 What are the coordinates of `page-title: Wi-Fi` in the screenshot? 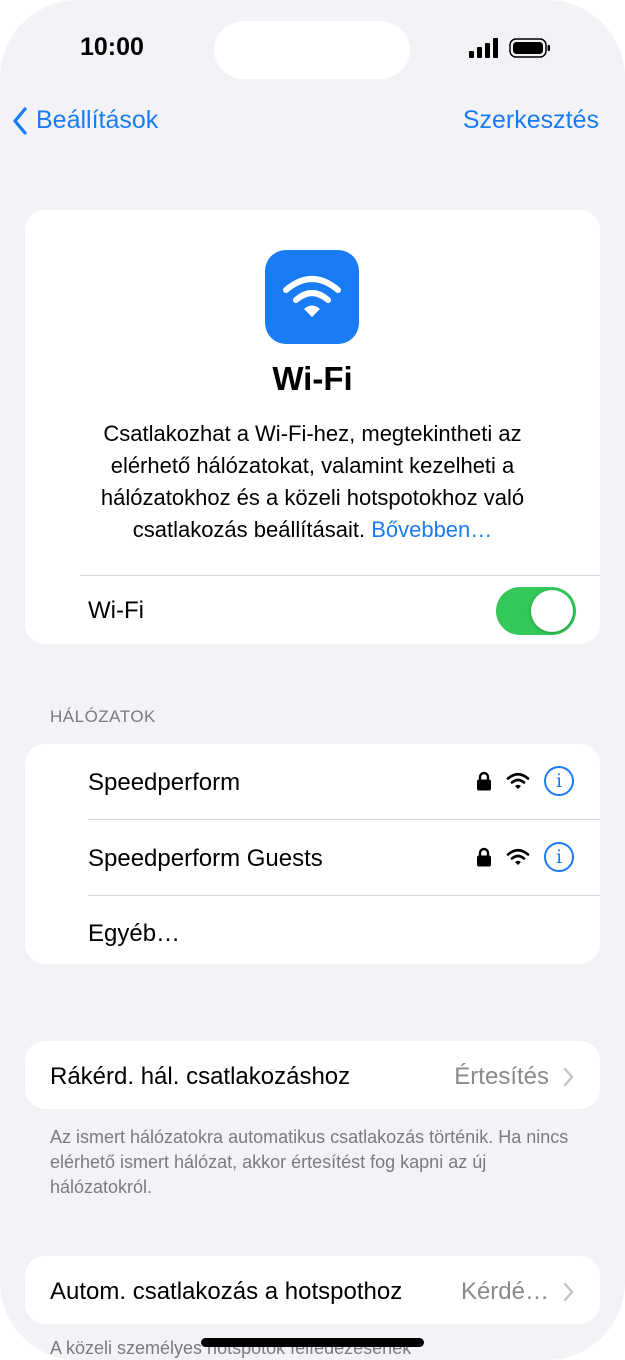 It's located at (312, 378).